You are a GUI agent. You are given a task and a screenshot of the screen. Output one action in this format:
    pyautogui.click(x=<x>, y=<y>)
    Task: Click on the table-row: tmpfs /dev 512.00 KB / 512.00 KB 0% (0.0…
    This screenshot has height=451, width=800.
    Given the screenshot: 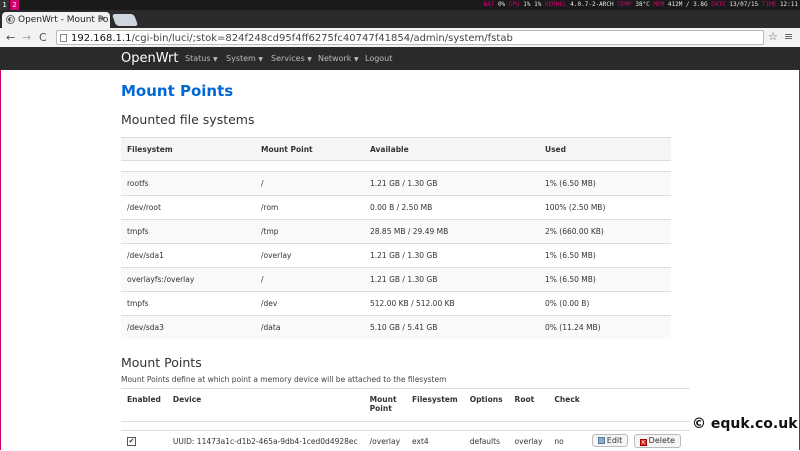 What is the action you would take?
    pyautogui.click(x=396, y=304)
    